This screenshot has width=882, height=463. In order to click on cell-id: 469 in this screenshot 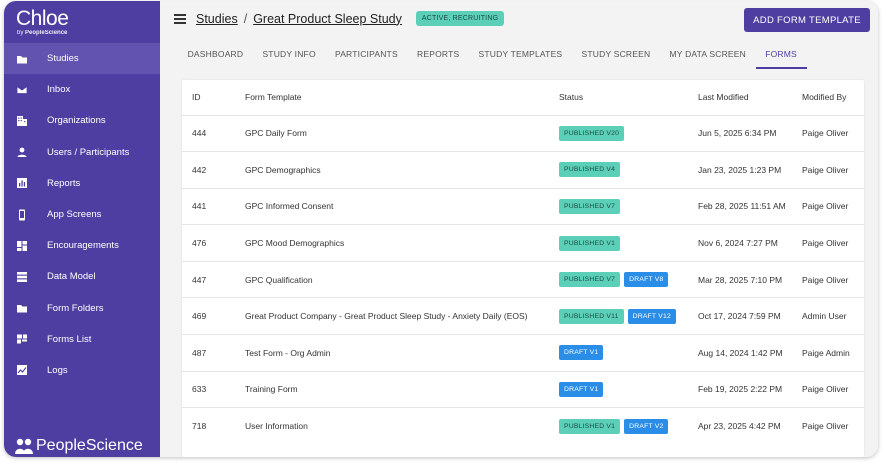, I will do `click(199, 316)`.